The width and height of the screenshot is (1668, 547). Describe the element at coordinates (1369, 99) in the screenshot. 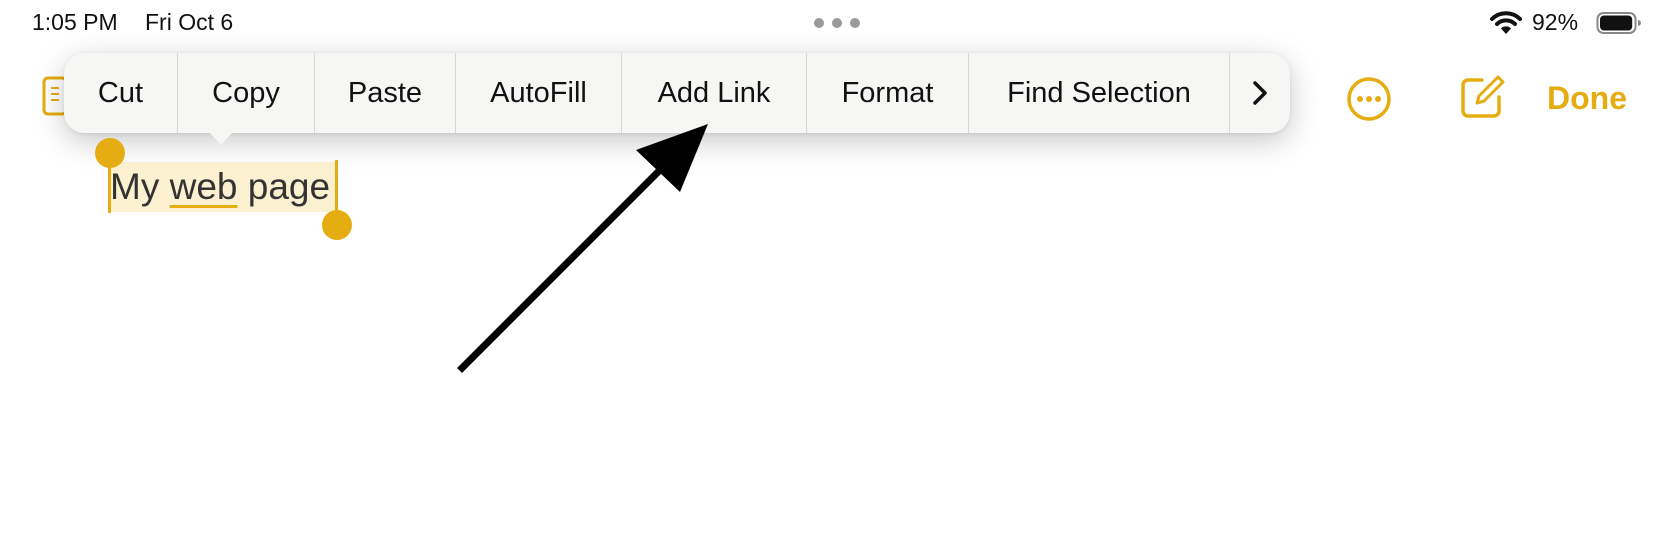

I see `more-icon` at that location.